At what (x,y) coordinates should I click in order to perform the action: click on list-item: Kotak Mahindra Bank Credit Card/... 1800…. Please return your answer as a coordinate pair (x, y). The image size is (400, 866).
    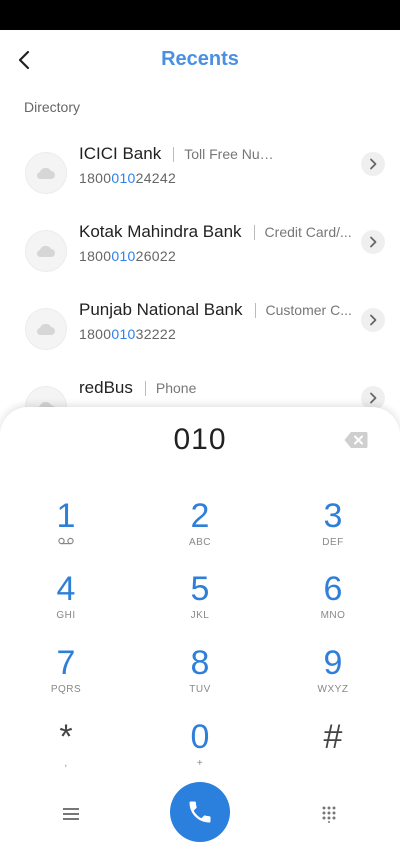
    Looking at the image, I should click on (200, 252).